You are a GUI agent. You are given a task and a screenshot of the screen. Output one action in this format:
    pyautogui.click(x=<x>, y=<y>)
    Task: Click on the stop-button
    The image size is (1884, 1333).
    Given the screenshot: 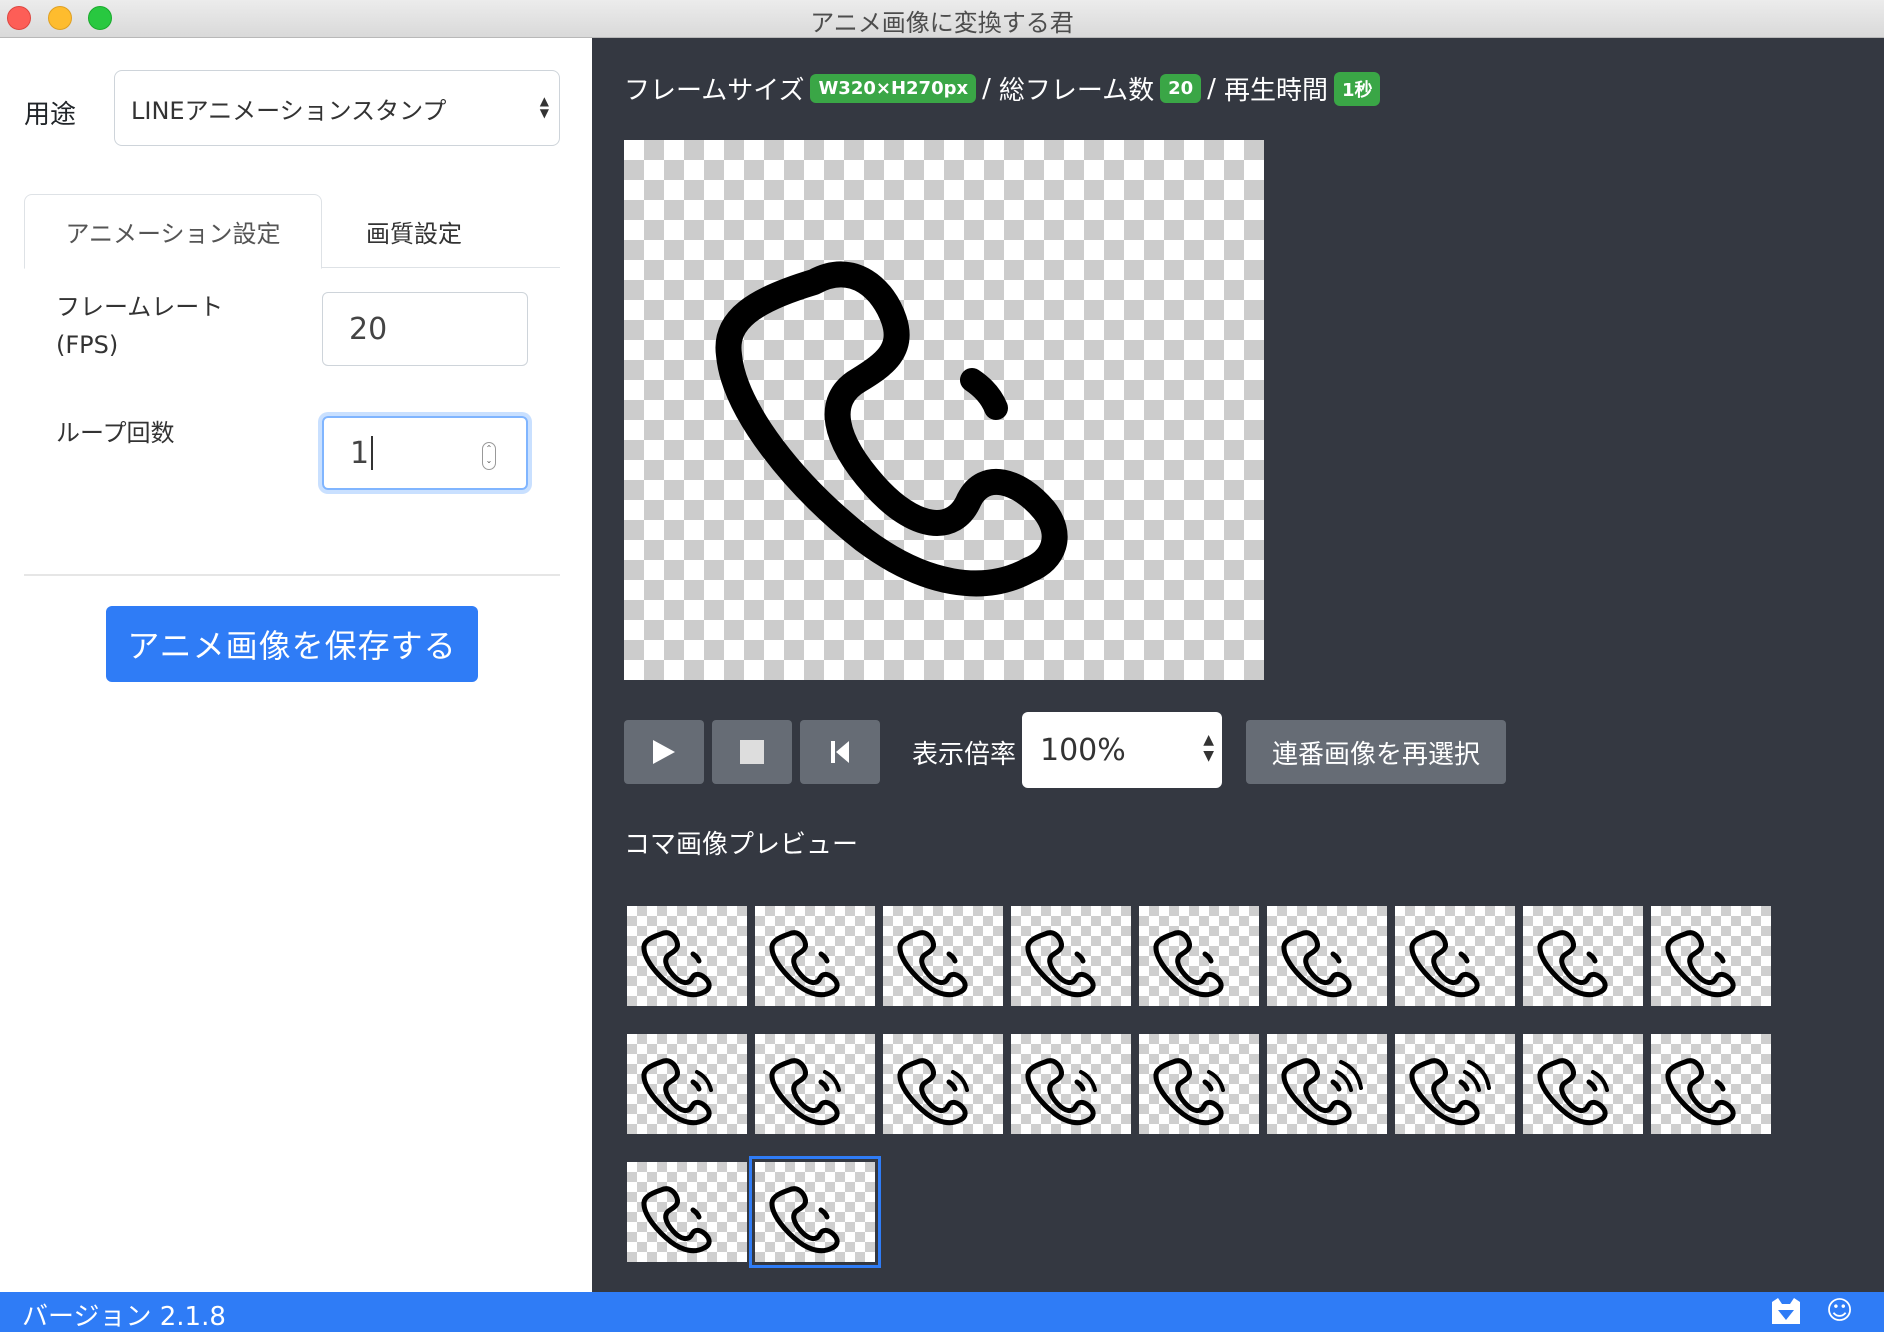 What is the action you would take?
    pyautogui.click(x=752, y=752)
    